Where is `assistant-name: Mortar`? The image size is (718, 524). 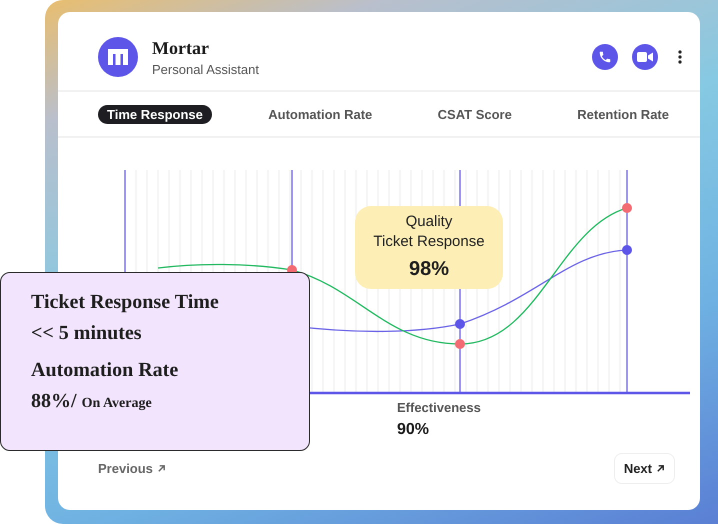 assistant-name: Mortar is located at coordinates (181, 48).